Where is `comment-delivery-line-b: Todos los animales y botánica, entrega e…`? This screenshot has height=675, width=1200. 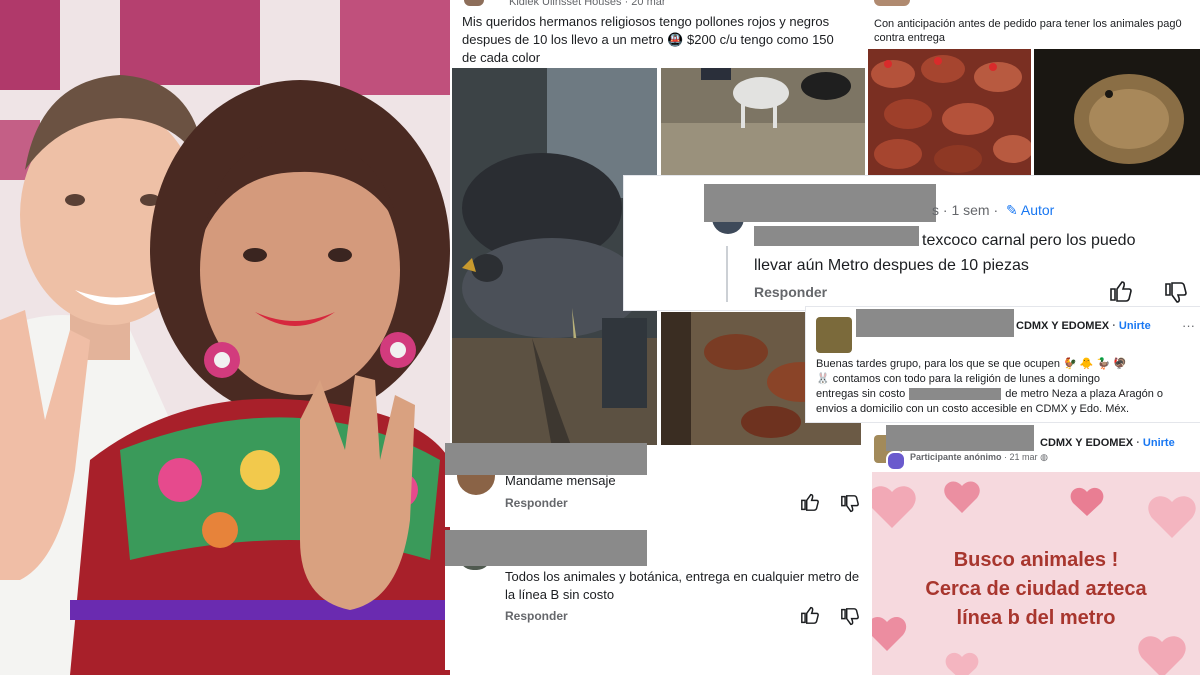
comment-delivery-line-b: Todos los animales y botánica, entrega e… is located at coordinates (658, 600).